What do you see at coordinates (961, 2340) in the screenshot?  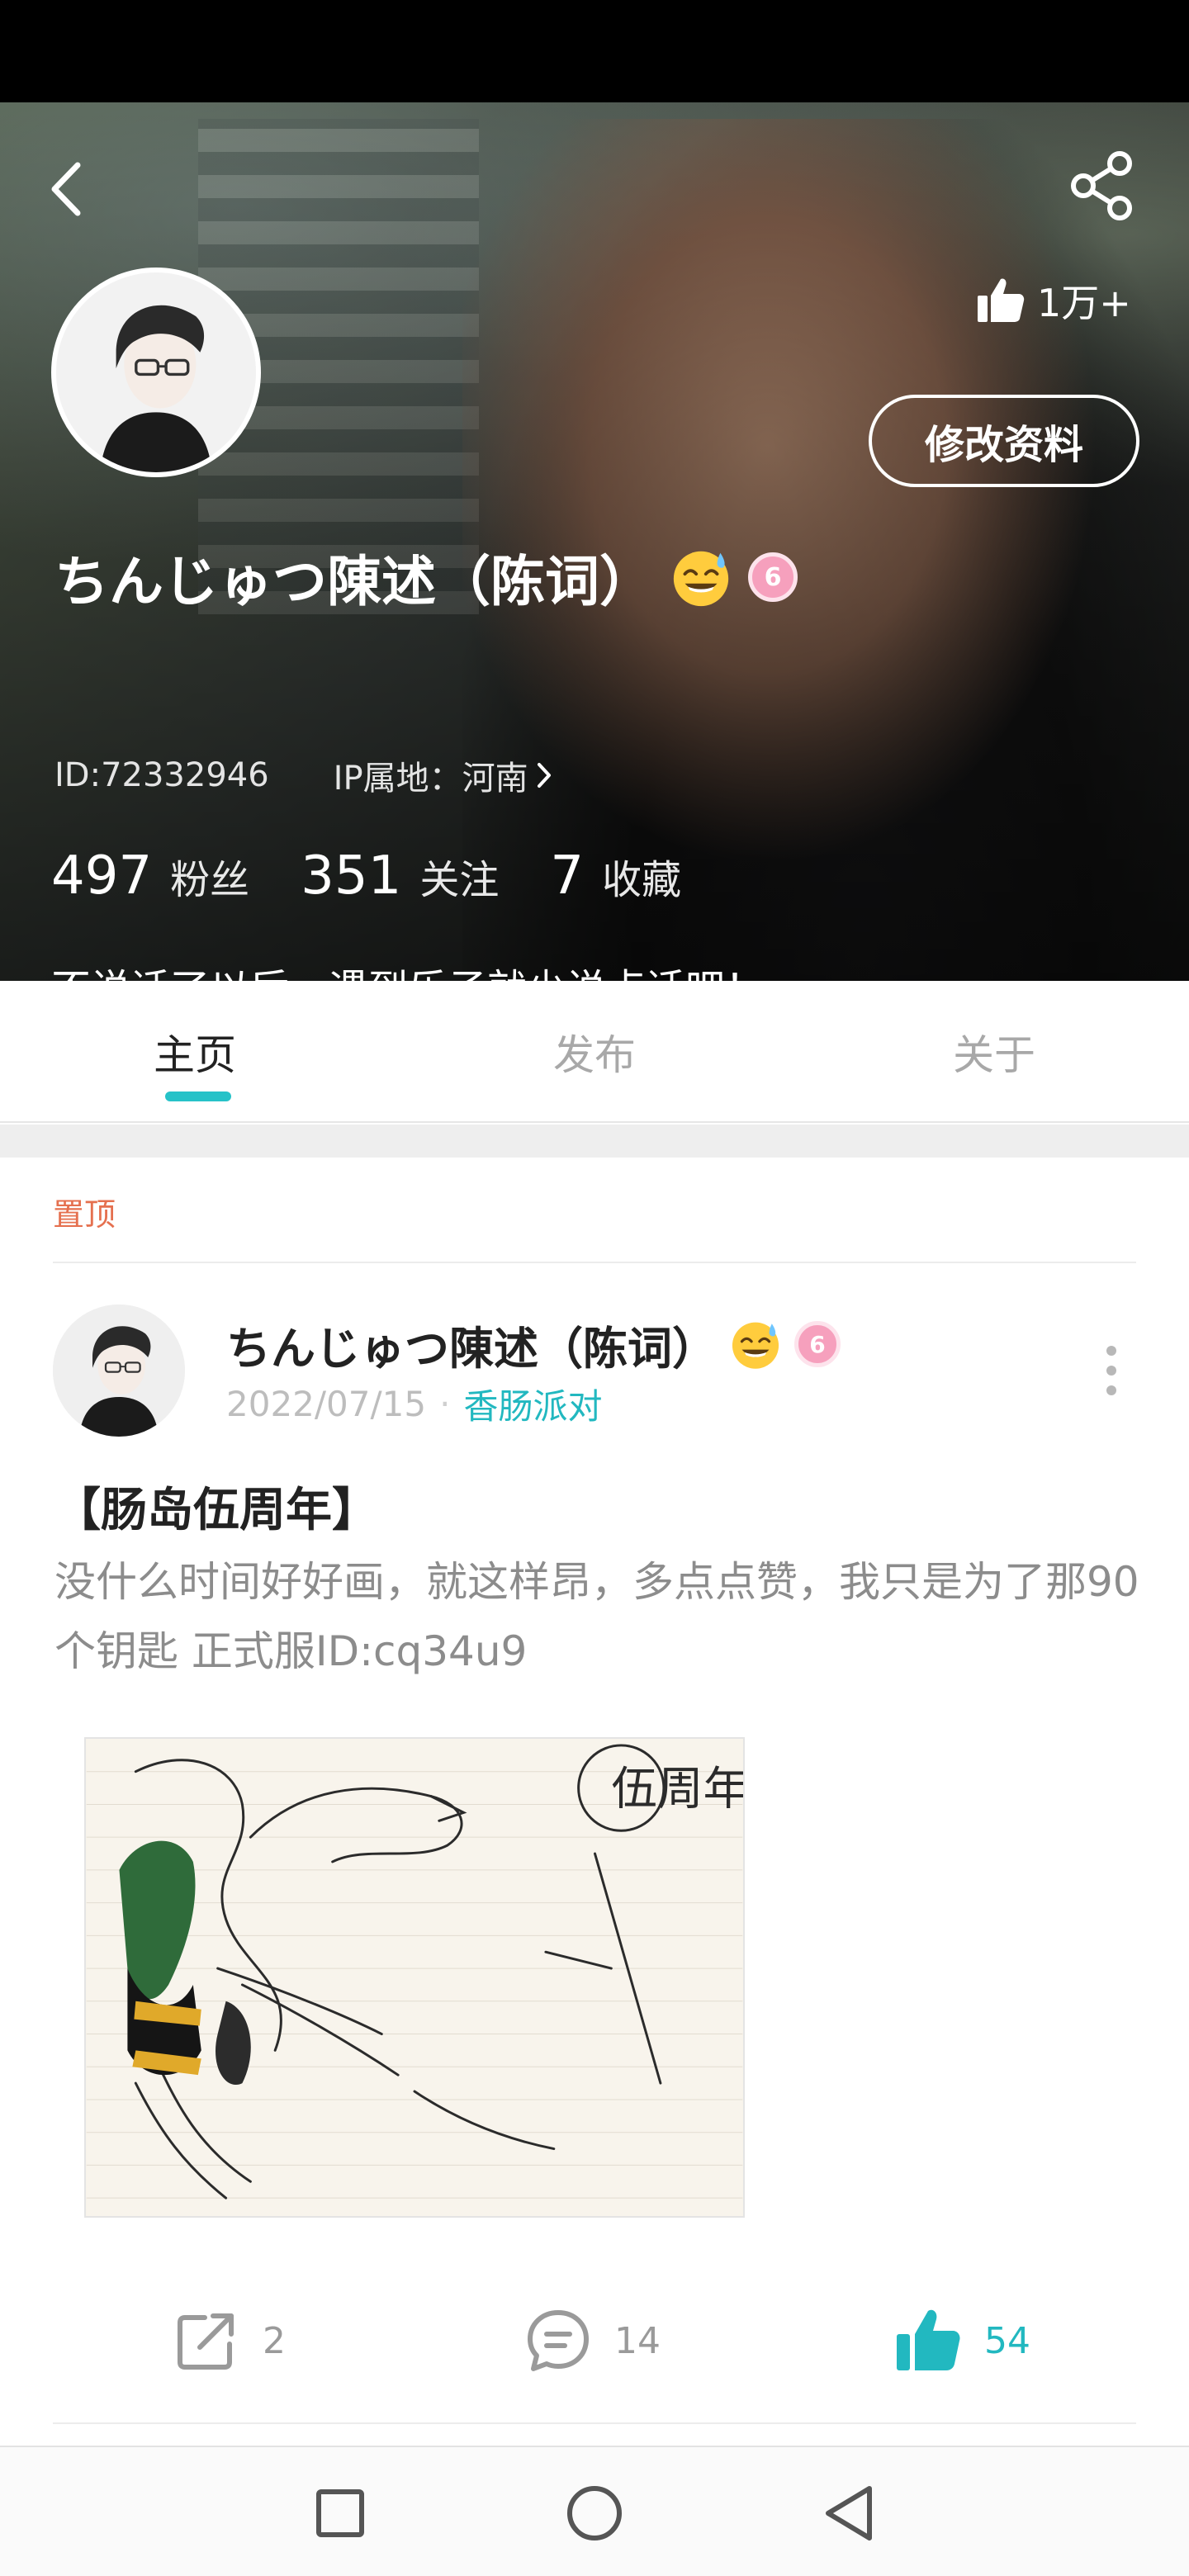 I see `like-action: 54` at bounding box center [961, 2340].